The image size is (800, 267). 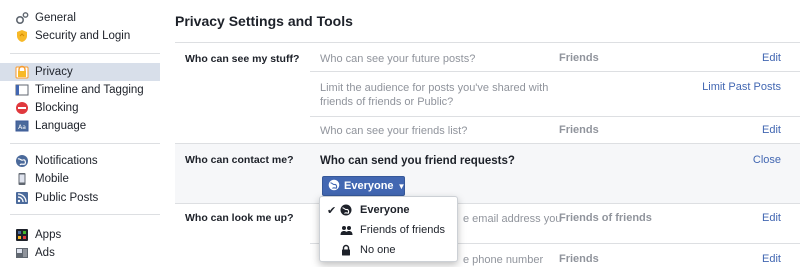 I want to click on sidebar-item-label: Apps, so click(x=48, y=235).